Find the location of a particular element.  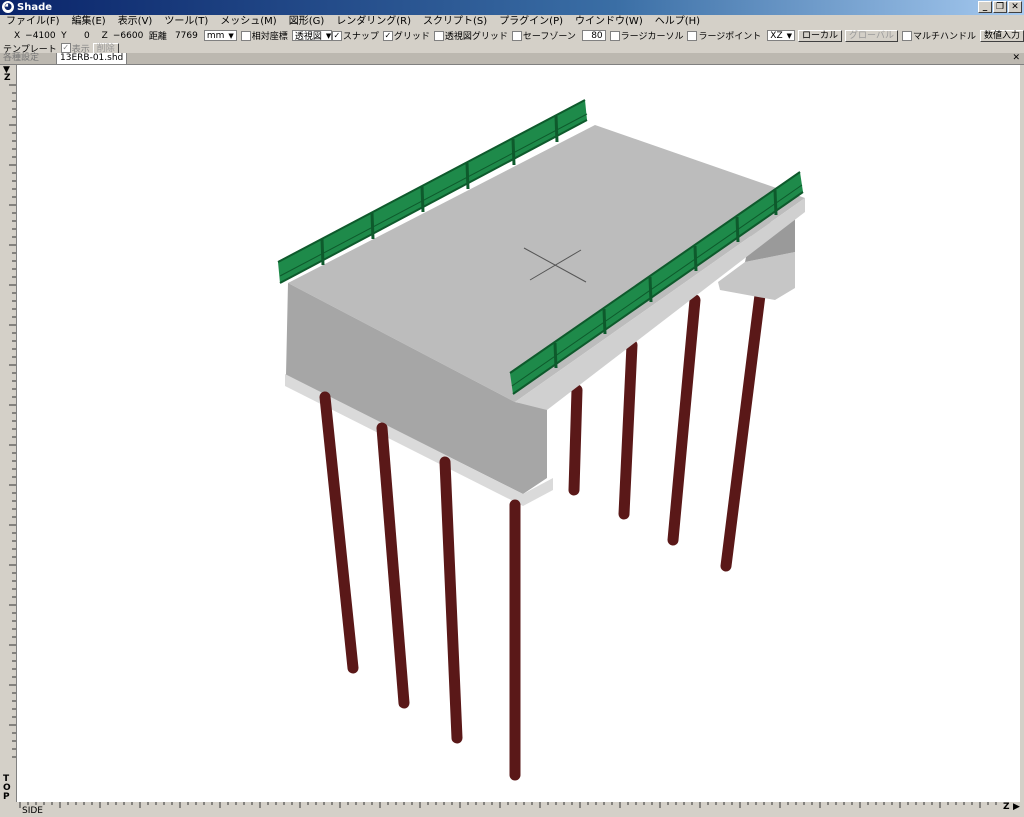

z-label: Z is located at coordinates (104, 35).